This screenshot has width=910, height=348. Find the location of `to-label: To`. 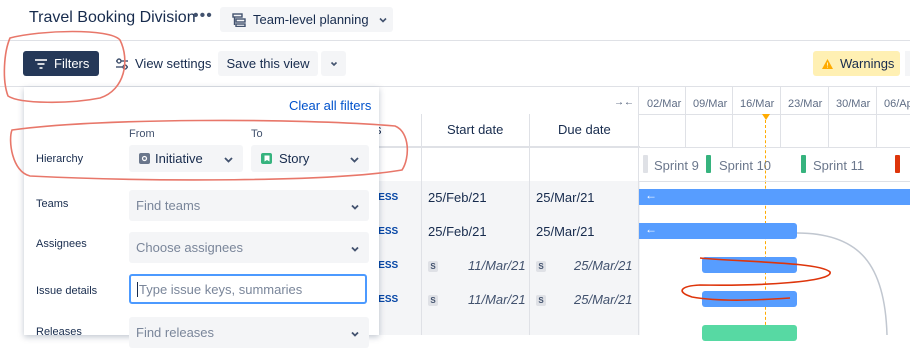

to-label: To is located at coordinates (257, 134).